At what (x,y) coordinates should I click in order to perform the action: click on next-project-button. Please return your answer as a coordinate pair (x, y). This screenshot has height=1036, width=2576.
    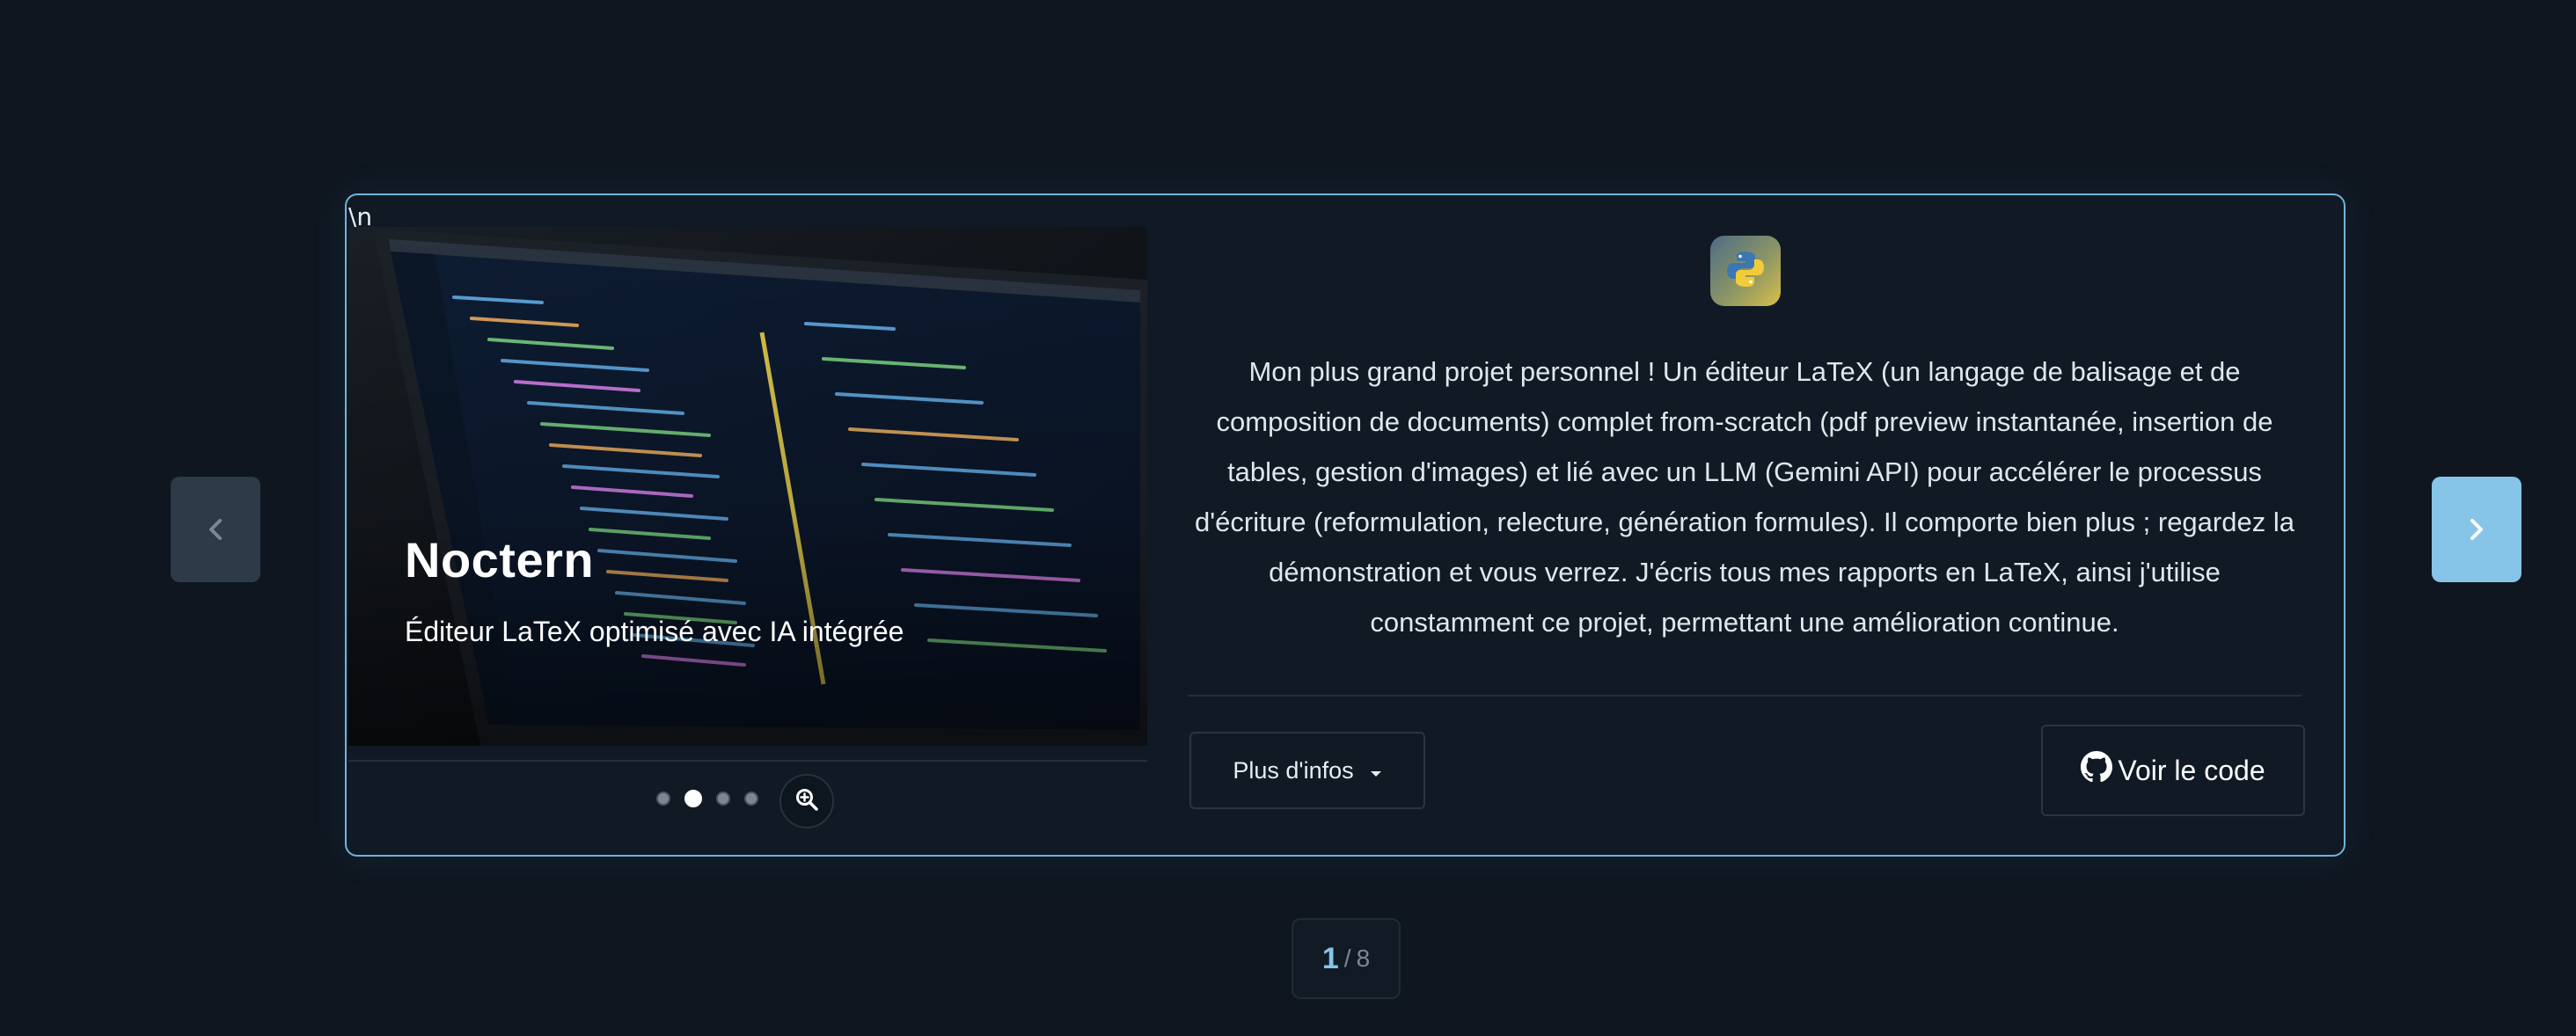
    Looking at the image, I should click on (2476, 529).